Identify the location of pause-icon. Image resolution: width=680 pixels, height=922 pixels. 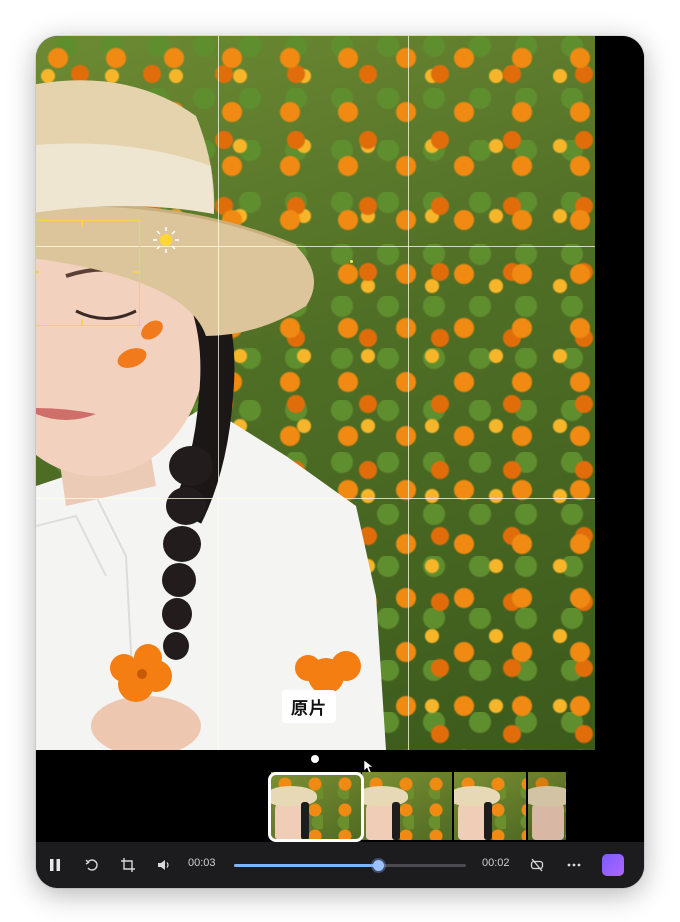
(55, 865).